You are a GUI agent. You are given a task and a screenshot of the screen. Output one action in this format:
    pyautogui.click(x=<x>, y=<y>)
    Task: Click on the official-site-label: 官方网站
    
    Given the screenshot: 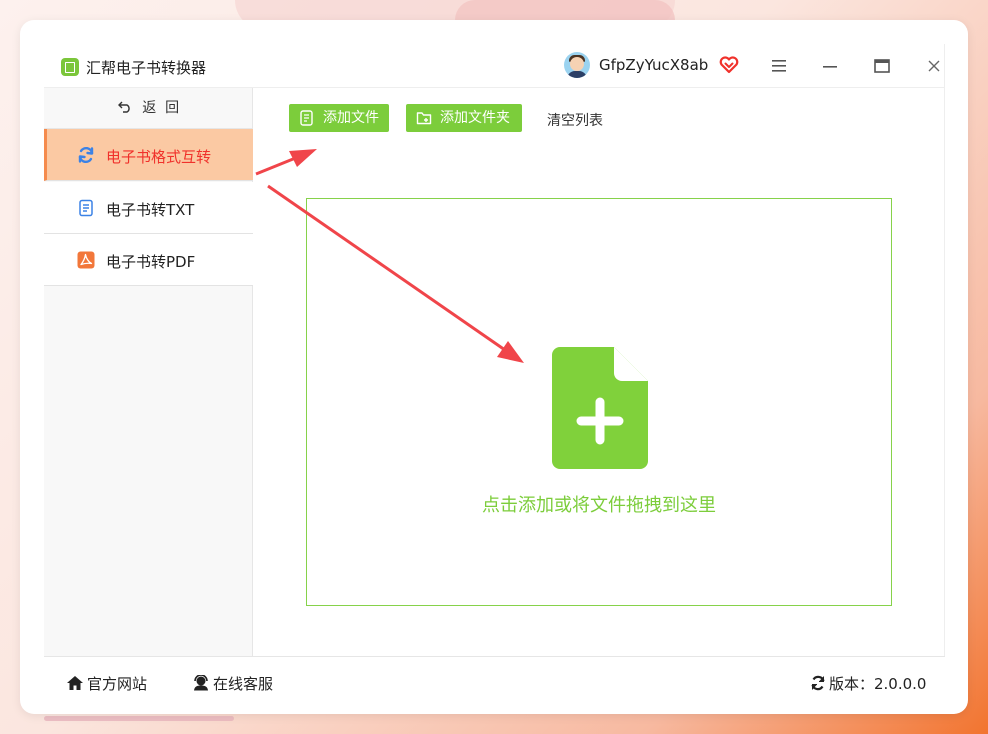 What is the action you would take?
    pyautogui.click(x=117, y=684)
    